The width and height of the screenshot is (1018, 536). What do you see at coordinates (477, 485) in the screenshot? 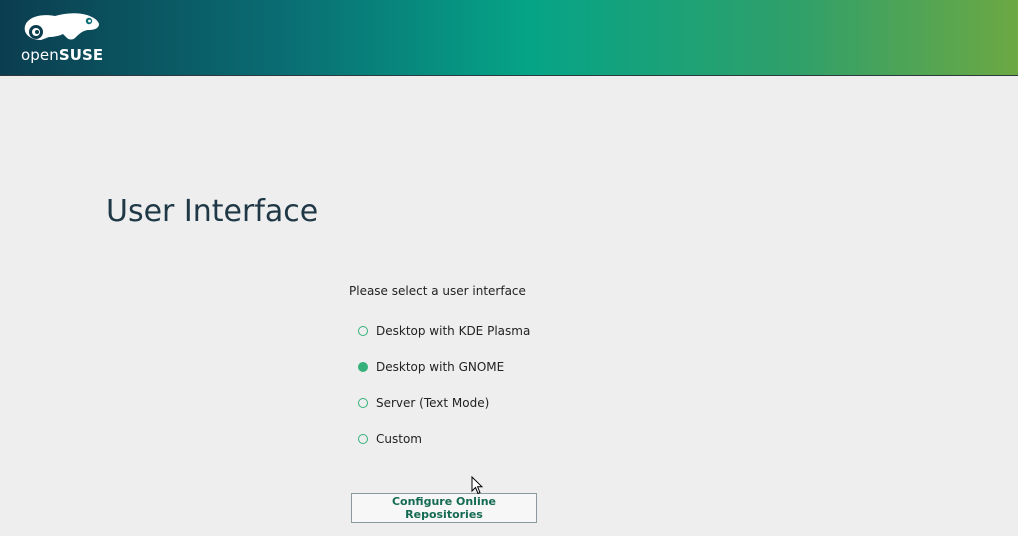
I see `mouse-pointer-icon` at bounding box center [477, 485].